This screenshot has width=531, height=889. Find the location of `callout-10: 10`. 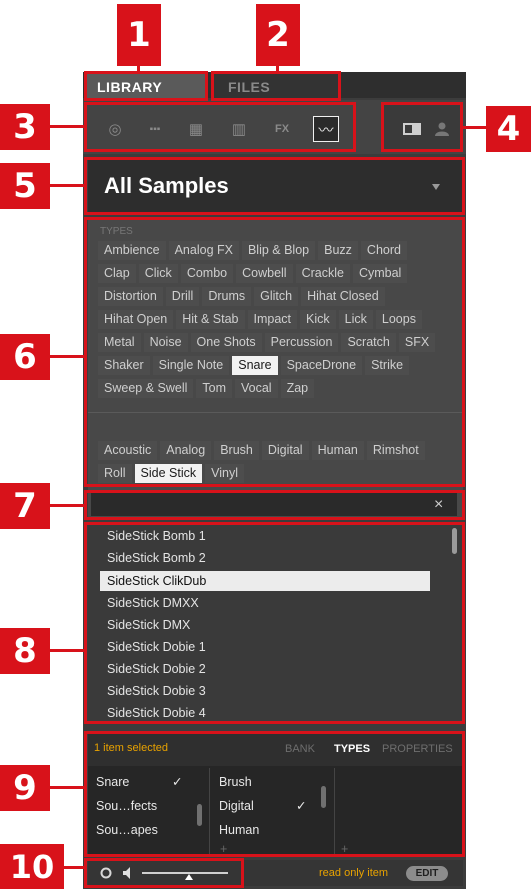

callout-10: 10 is located at coordinates (32, 866).